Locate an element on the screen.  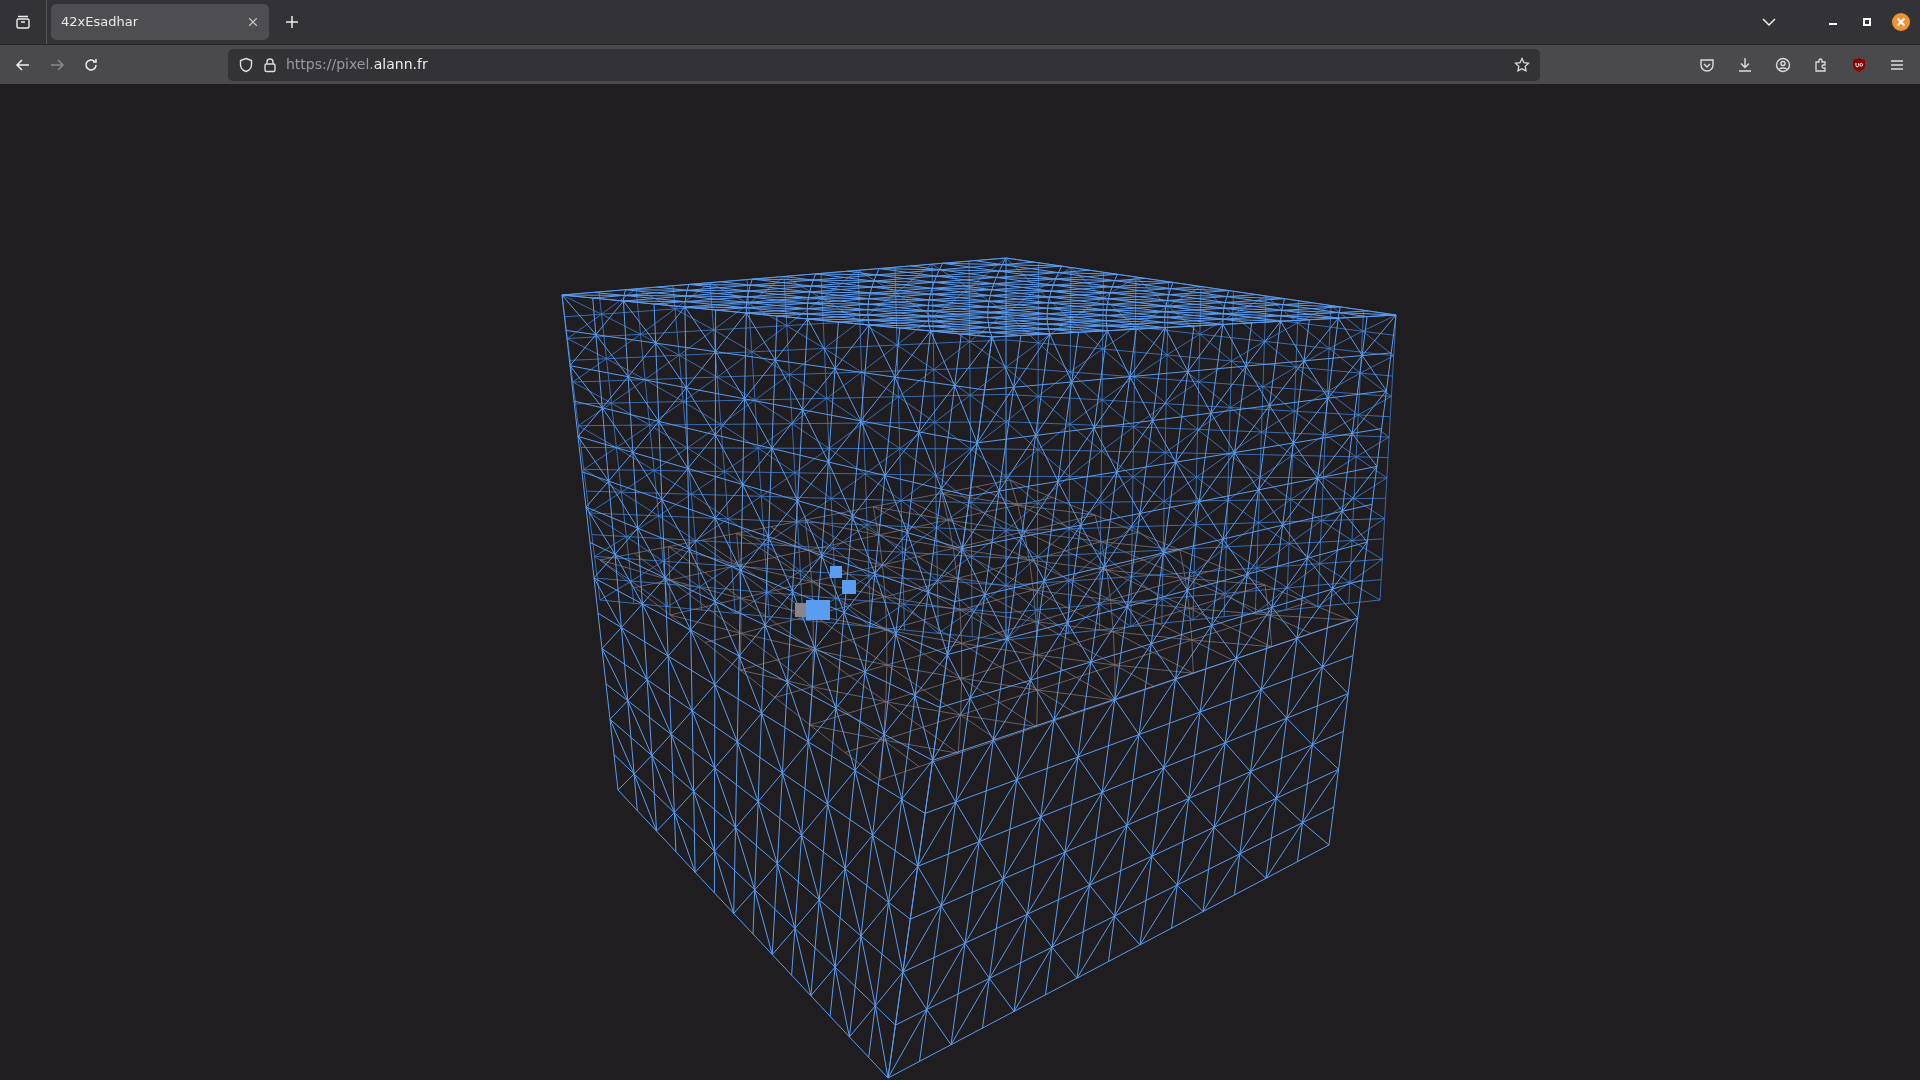
address-bar: https://pixel.alann.fr is located at coordinates (884, 64).